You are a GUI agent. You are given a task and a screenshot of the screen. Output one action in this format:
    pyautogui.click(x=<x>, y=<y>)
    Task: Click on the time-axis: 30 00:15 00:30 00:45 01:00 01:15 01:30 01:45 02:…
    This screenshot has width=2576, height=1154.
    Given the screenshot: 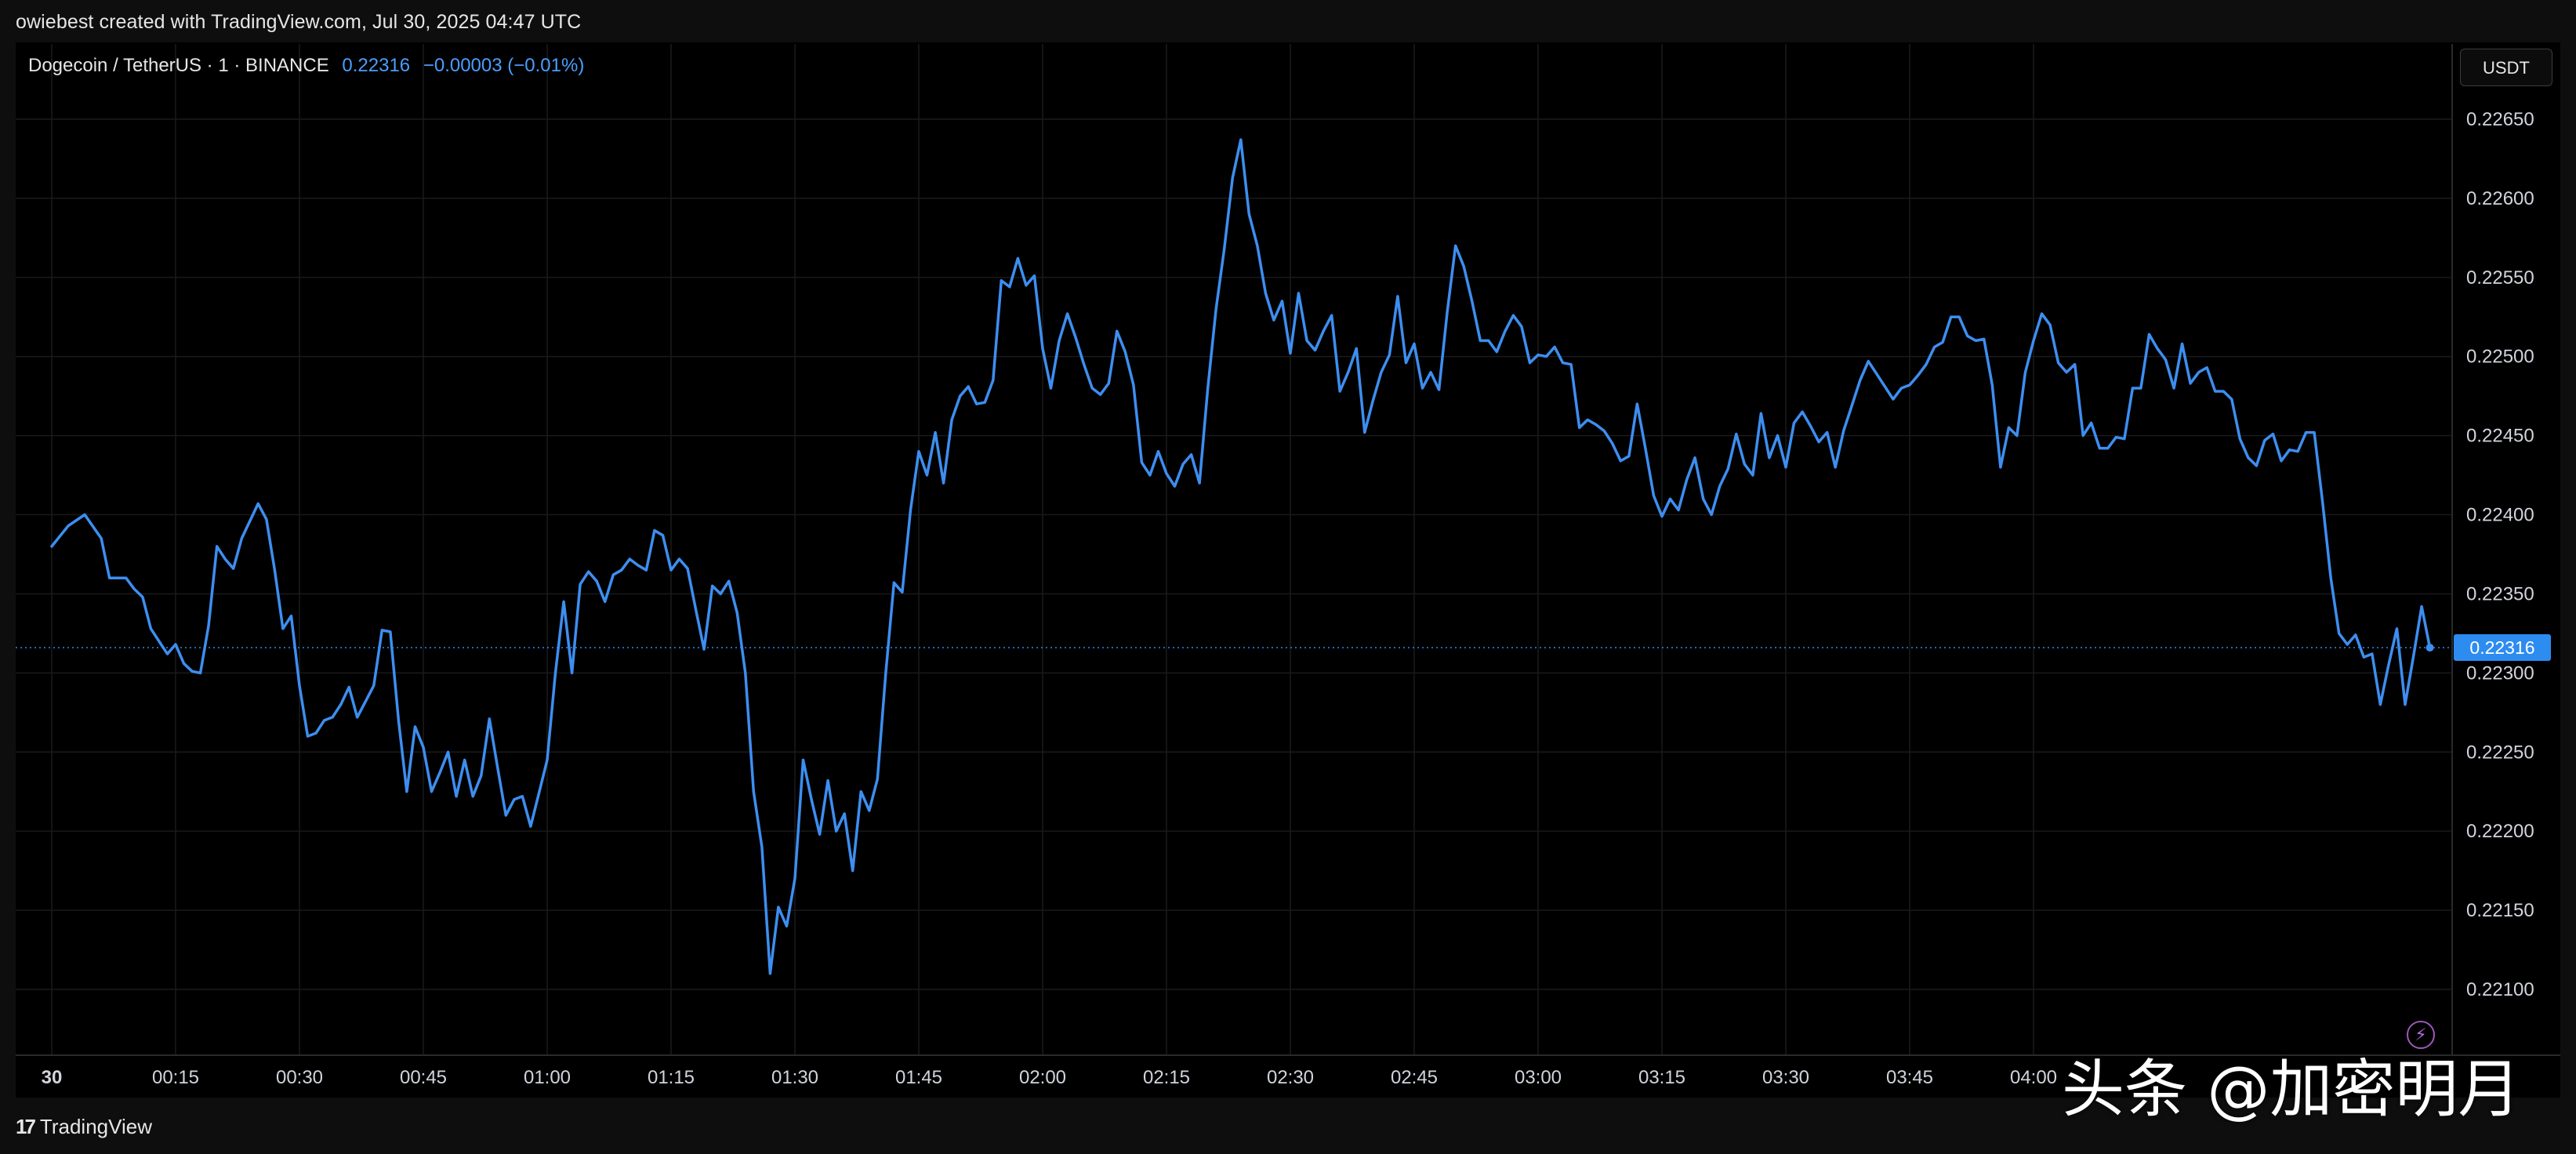 What is the action you would take?
    pyautogui.click(x=1050, y=1077)
    